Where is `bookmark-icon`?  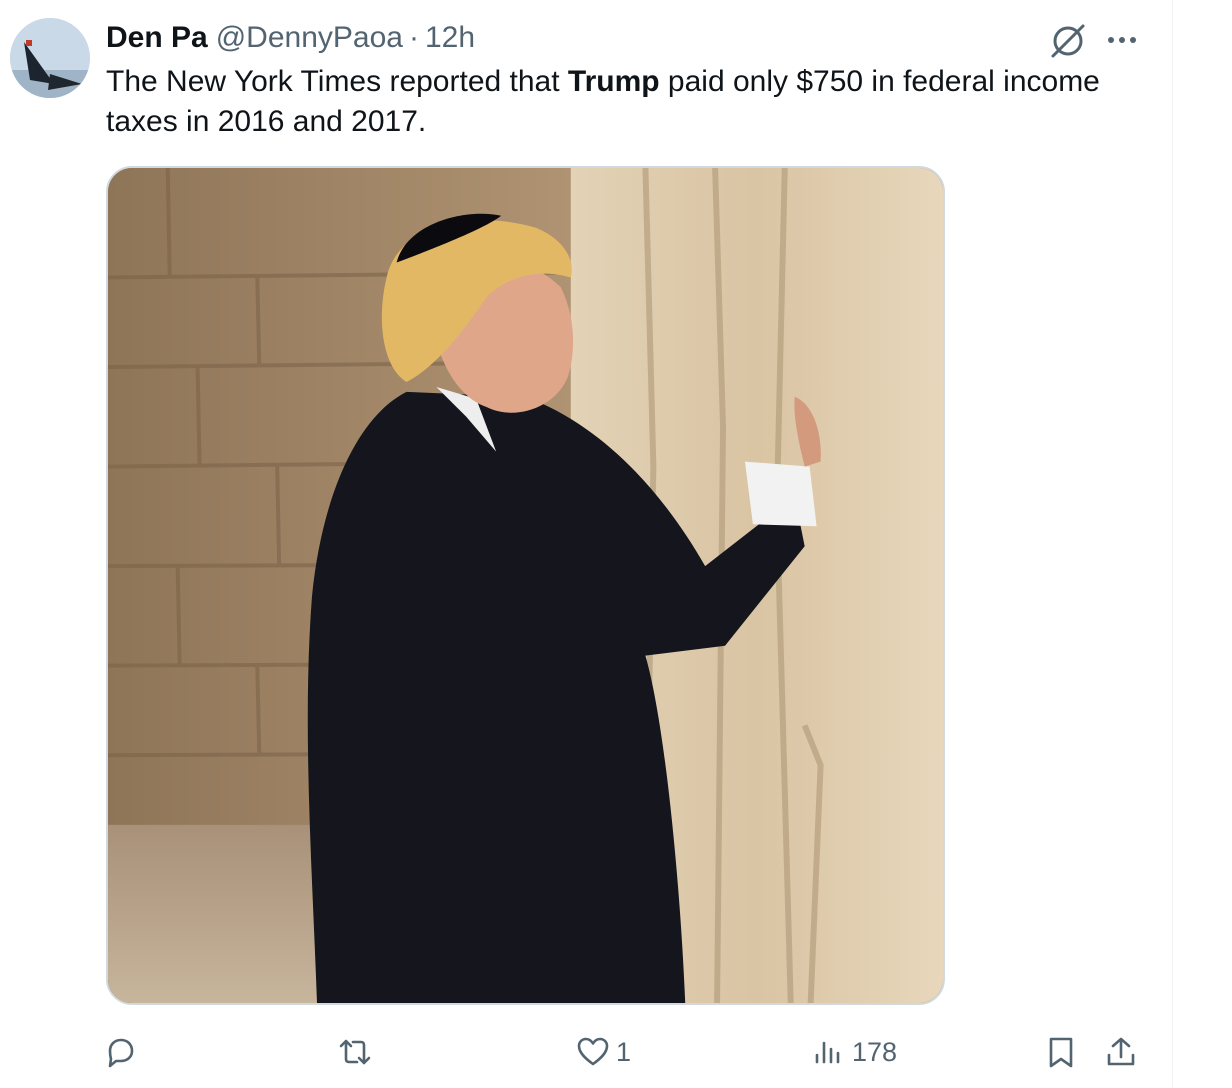 bookmark-icon is located at coordinates (1061, 1052).